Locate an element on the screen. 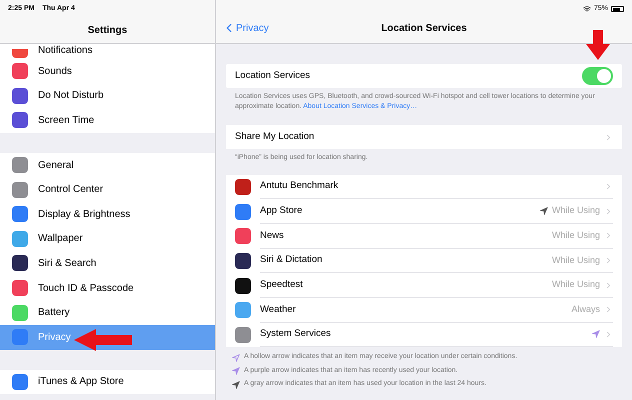 The image size is (632, 400). sidebar-label: Siri & Search is located at coordinates (67, 263).